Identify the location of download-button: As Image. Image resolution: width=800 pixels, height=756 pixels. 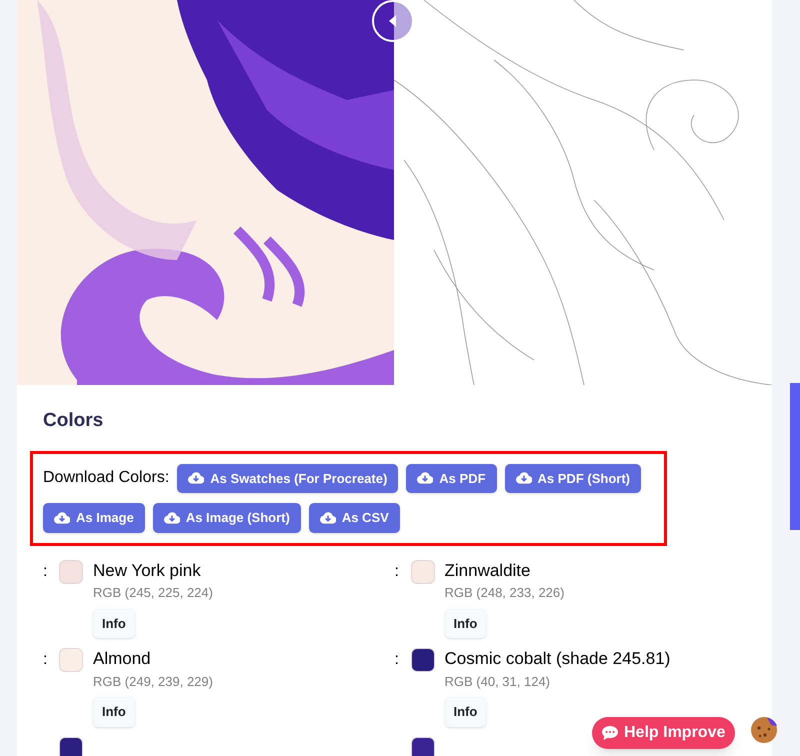
(94, 517).